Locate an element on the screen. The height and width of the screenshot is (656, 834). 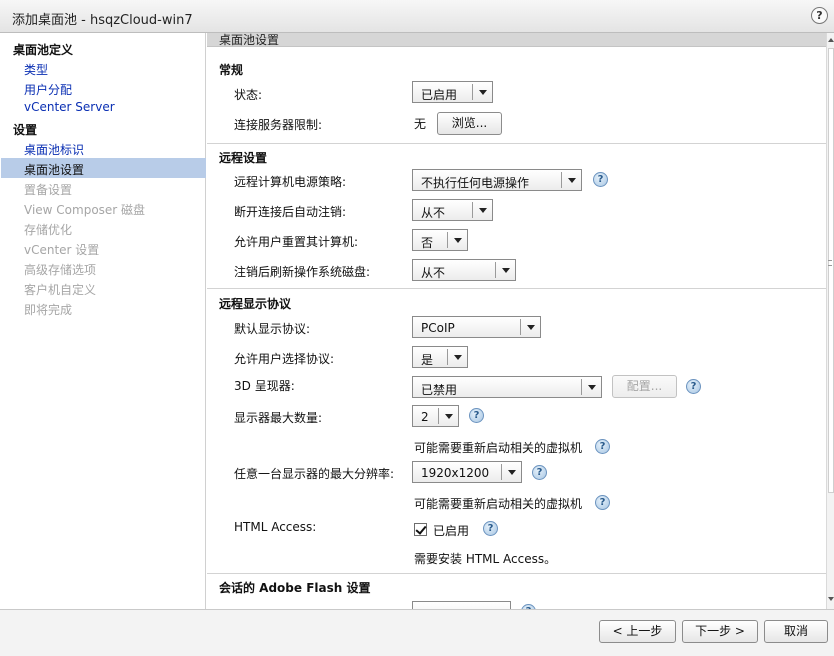
auto-logoff-label: 断开连接后自动注销: is located at coordinates (290, 212).